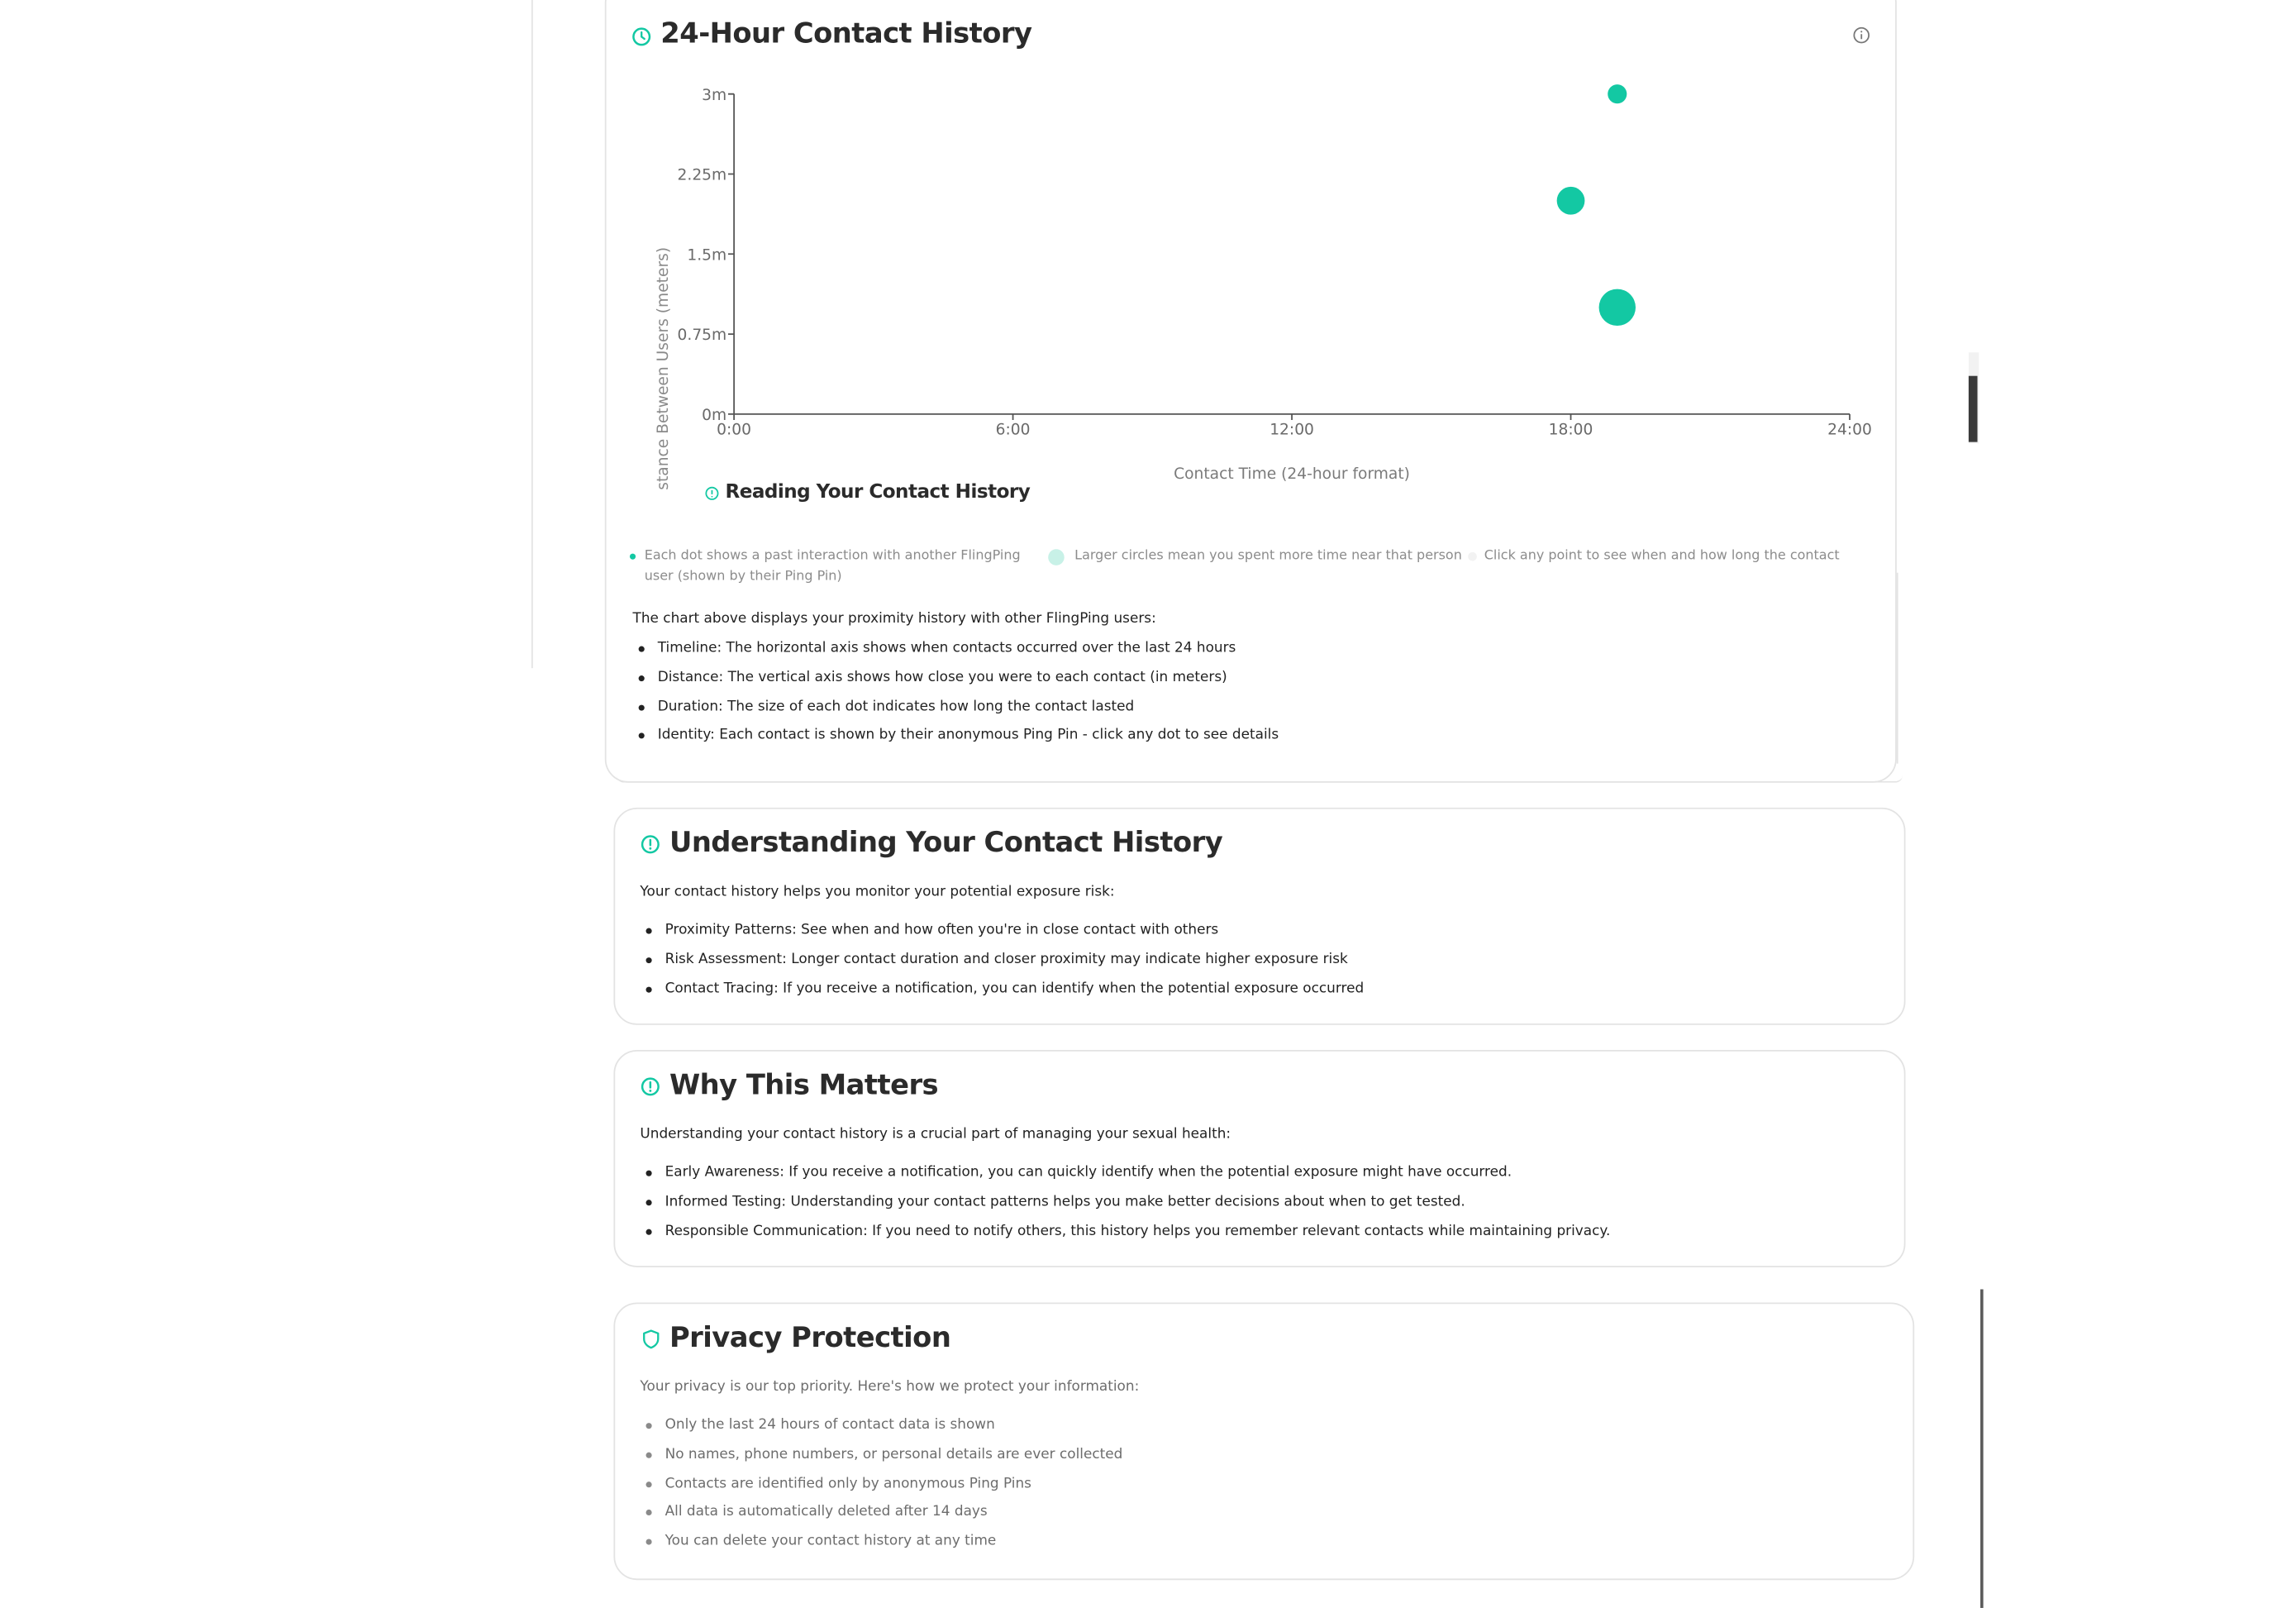 Image resolution: width=2296 pixels, height=1608 pixels. What do you see at coordinates (846, 33) in the screenshot?
I see `contact-history-title: 24-Hour Contact History` at bounding box center [846, 33].